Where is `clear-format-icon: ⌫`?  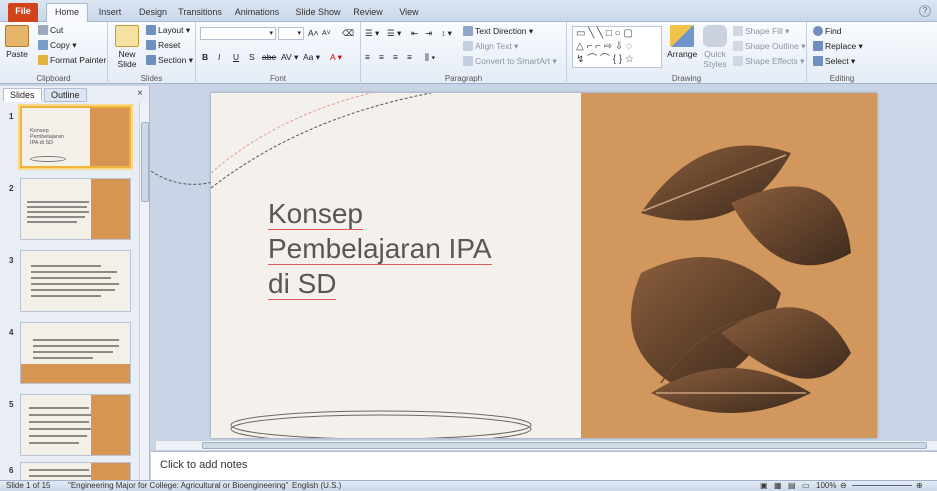
clear-format-icon: ⌫ is located at coordinates (348, 33).